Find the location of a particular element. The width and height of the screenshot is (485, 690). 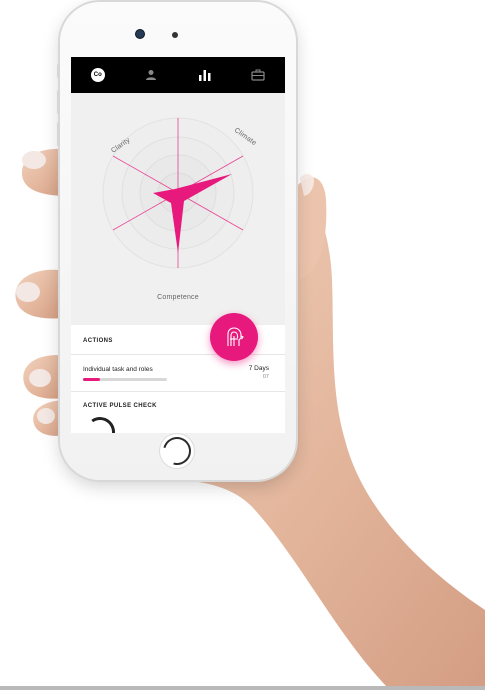

axis-label-climate: Climate is located at coordinates (245, 137).